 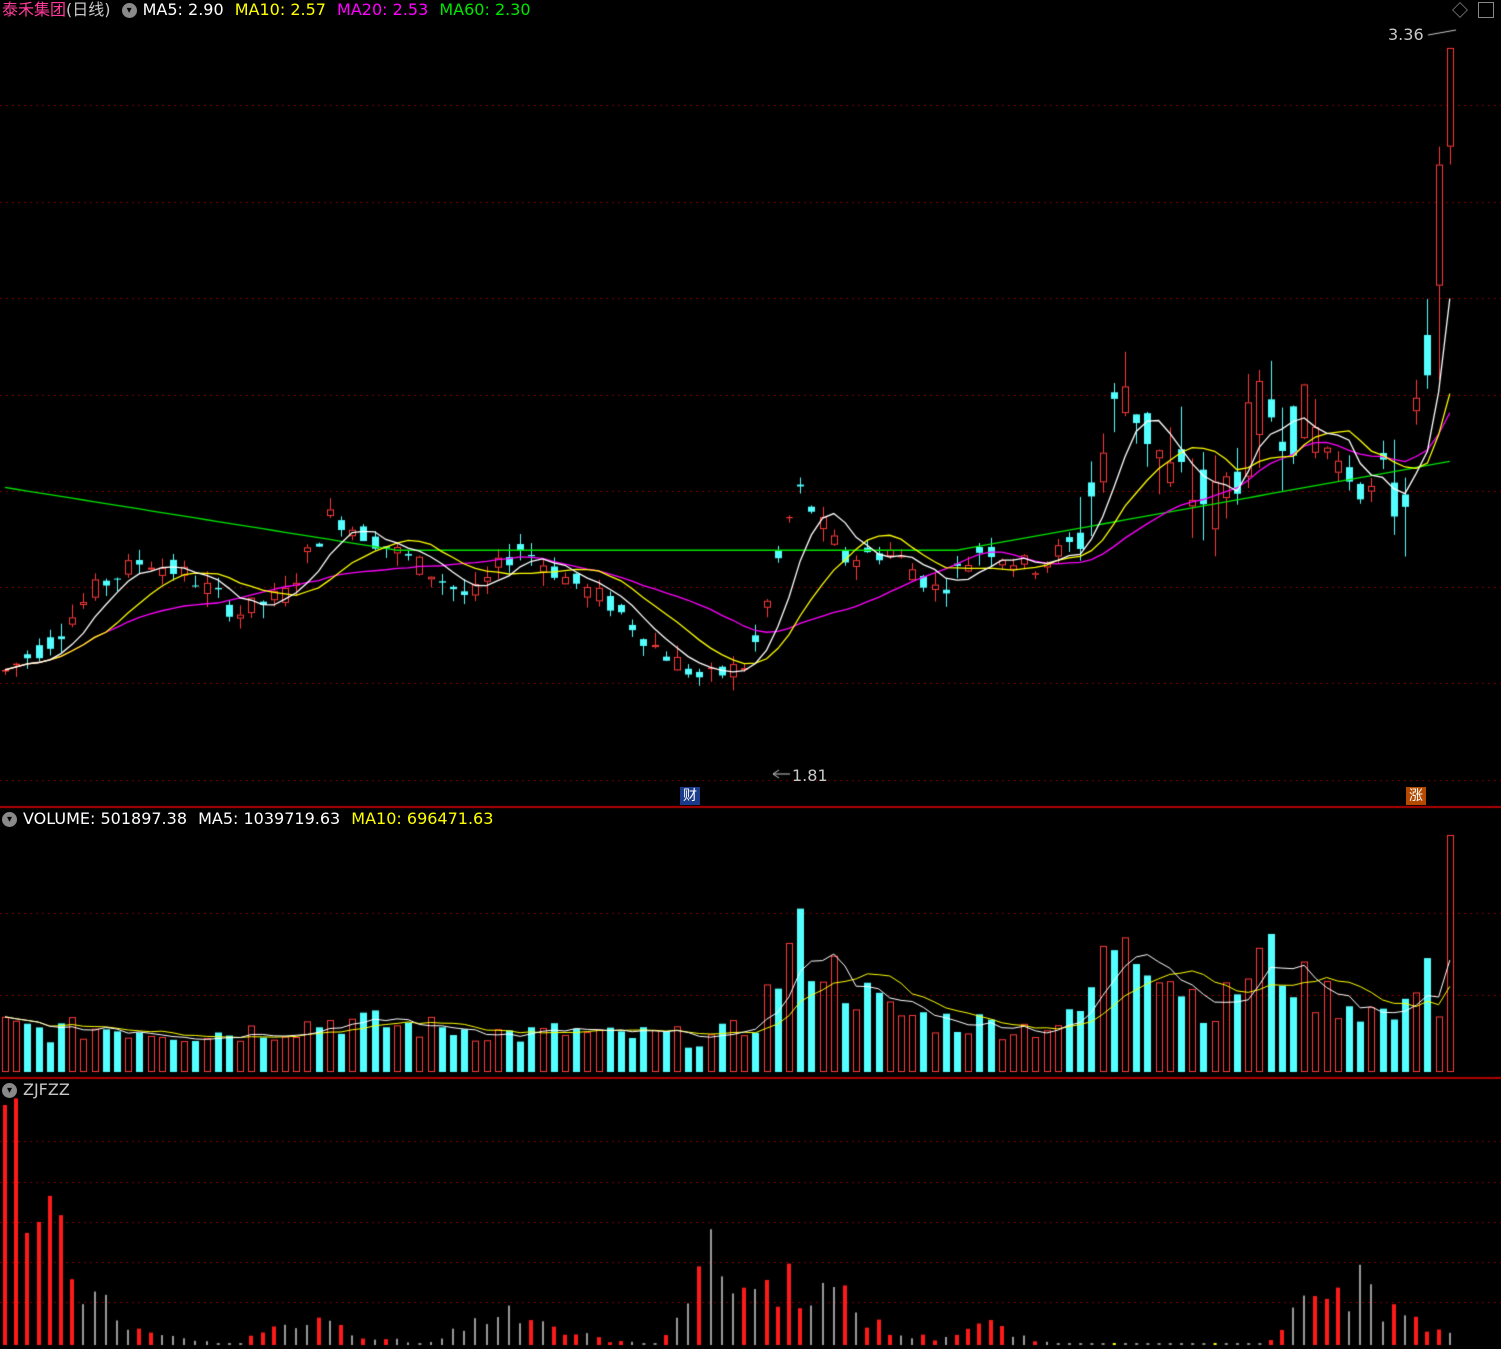 I want to click on ma5-value: MA5: 2.90, so click(x=183, y=9).